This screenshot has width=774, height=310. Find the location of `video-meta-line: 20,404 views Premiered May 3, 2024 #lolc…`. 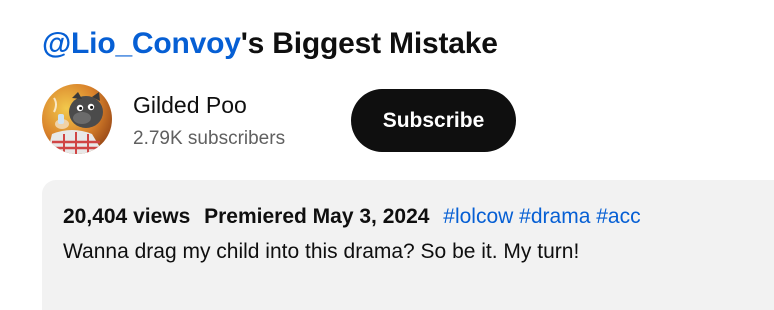

video-meta-line: 20,404 views Premiered May 3, 2024 #lolc… is located at coordinates (352, 217).